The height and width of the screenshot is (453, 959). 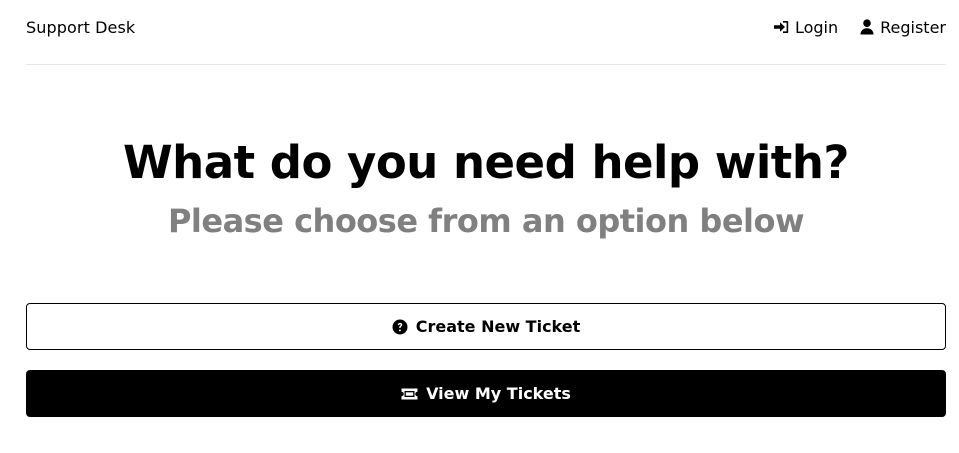 I want to click on page-title: What do you need help with?, so click(x=486, y=162).